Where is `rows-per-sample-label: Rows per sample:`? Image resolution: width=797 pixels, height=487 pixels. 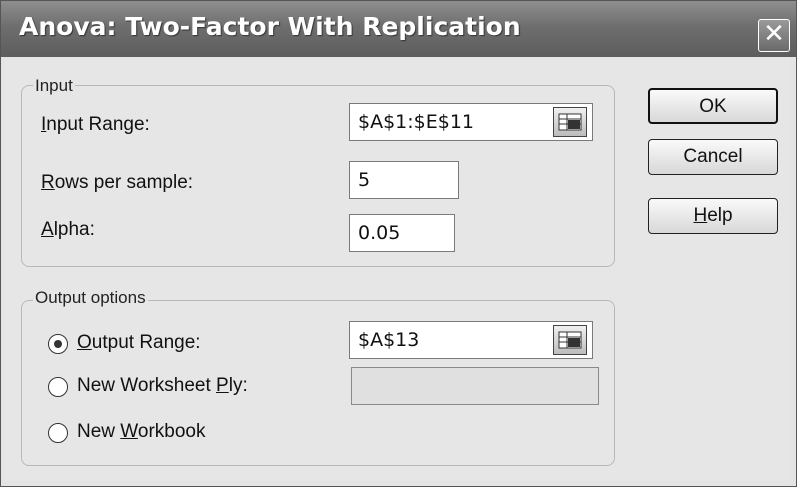 rows-per-sample-label: Rows per sample: is located at coordinates (117, 182).